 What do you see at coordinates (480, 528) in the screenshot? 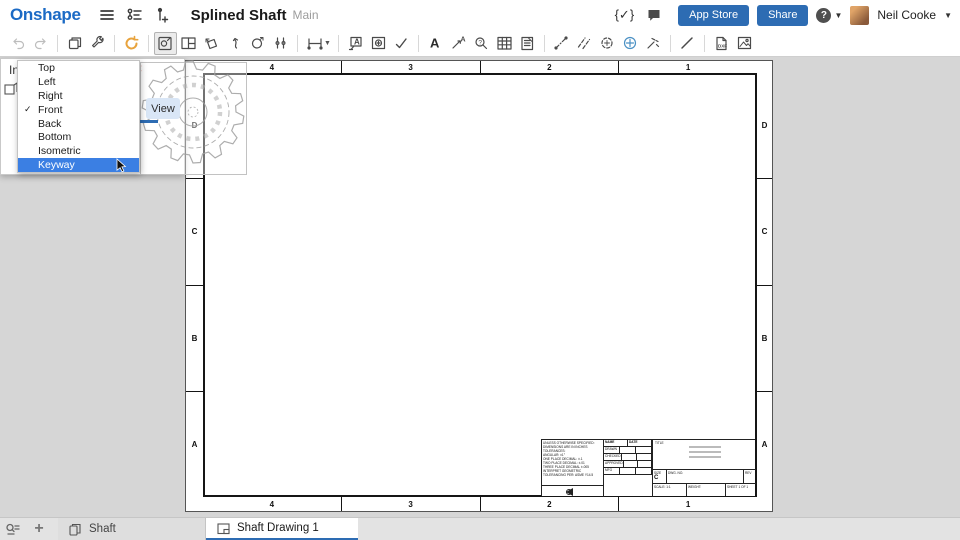
I see `element-tab-bar: + Shaft Shaft Drawing 1` at bounding box center [480, 528].